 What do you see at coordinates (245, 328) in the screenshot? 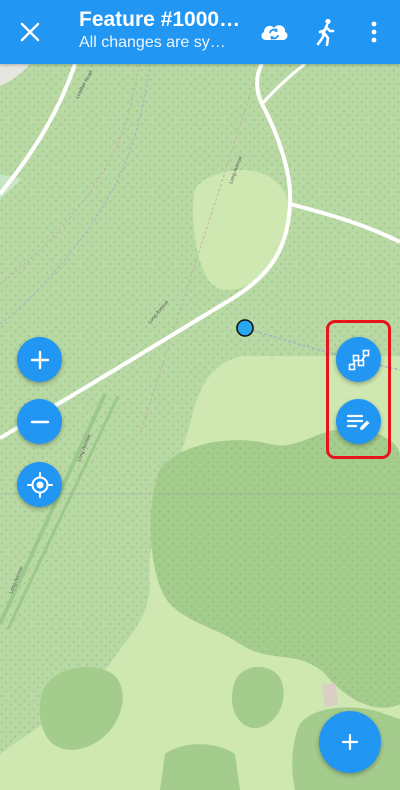
I see `feature-point-marker` at bounding box center [245, 328].